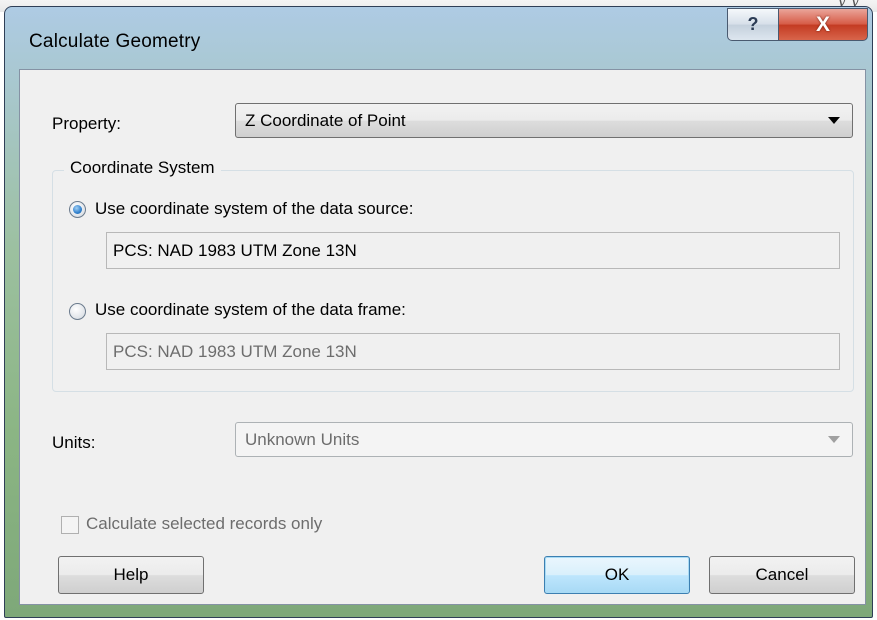  I want to click on property-label: Property:, so click(86, 123).